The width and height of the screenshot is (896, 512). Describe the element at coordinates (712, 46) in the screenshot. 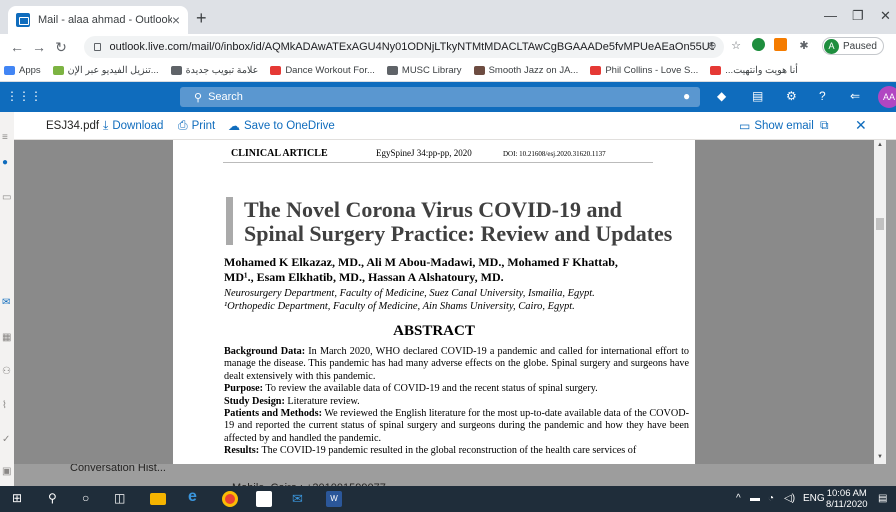

I see `install-app-icon: ⊕` at that location.